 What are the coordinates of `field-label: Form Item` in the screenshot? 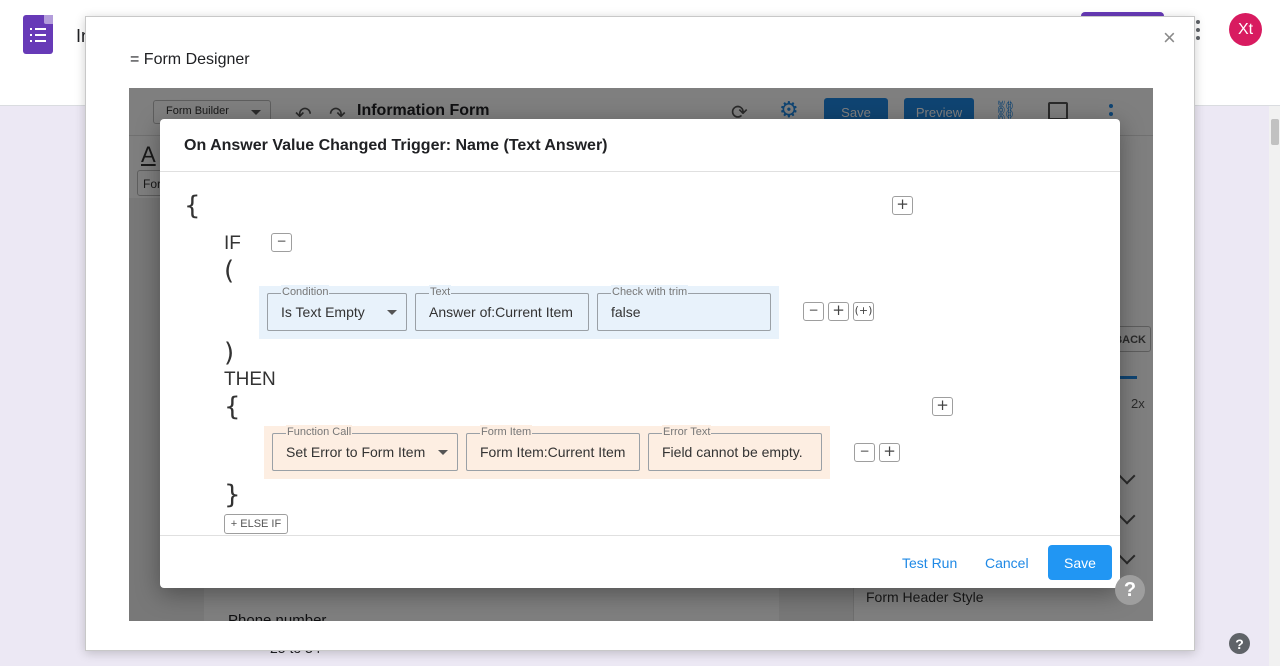 It's located at (506, 432).